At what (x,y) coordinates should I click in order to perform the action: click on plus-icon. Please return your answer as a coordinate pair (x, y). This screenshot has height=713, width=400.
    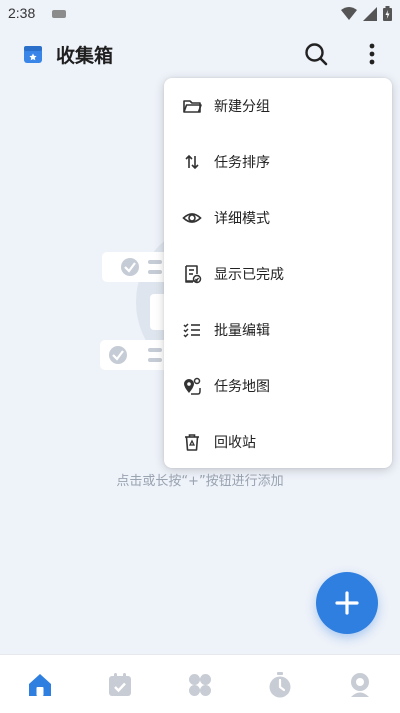
    Looking at the image, I should click on (347, 603).